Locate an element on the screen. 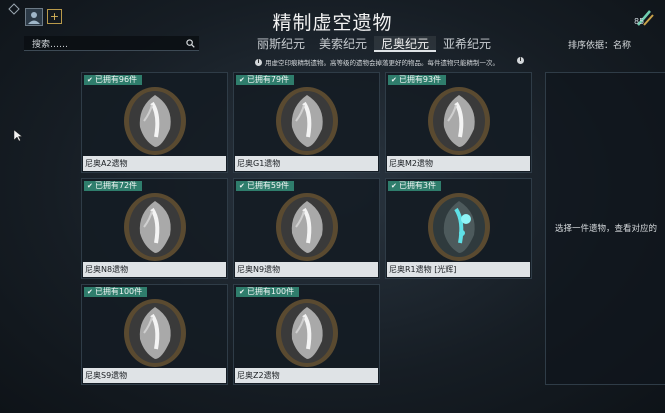  mouse-cursor-icon is located at coordinates (18, 136).